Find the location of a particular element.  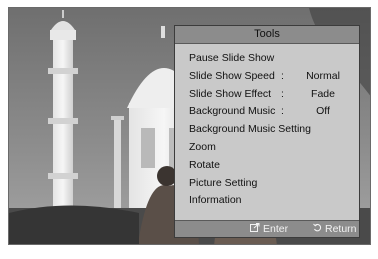

return-label: Return is located at coordinates (341, 229).